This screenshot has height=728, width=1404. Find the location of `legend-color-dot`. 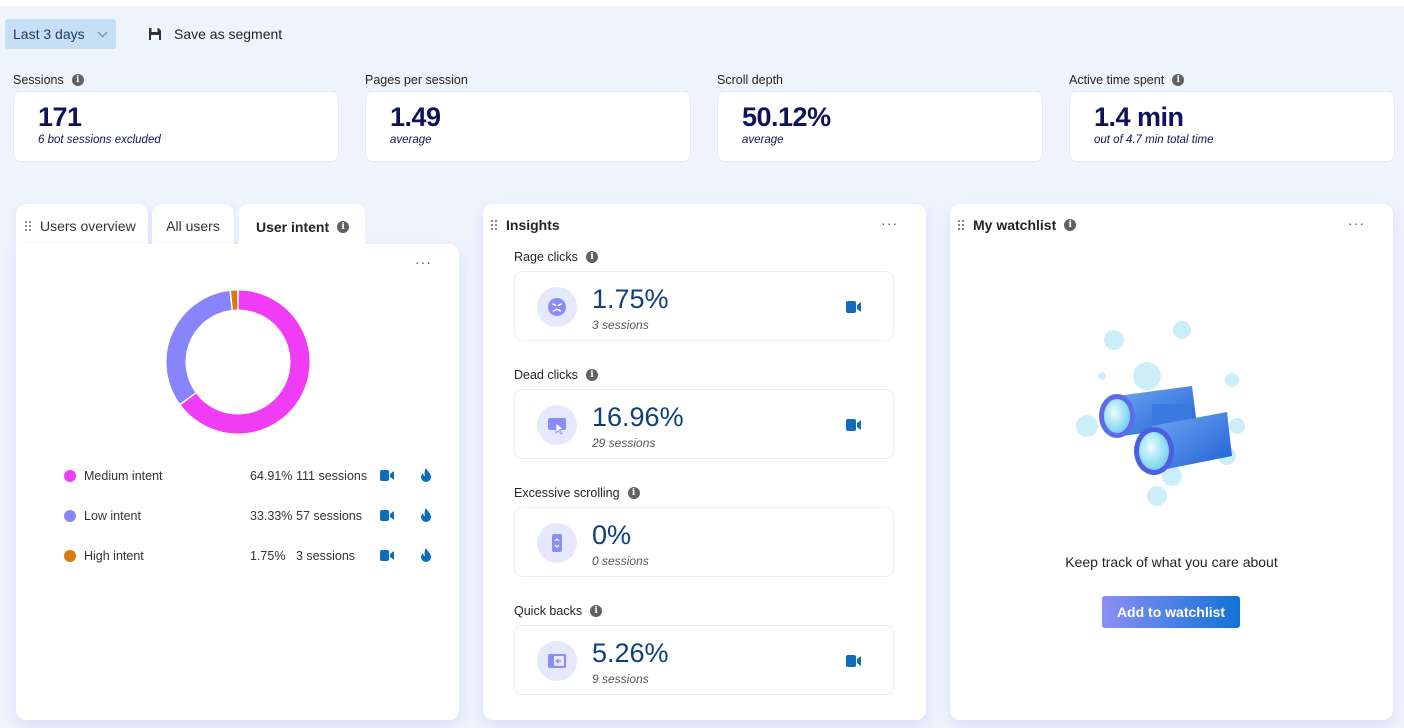

legend-color-dot is located at coordinates (70, 476).